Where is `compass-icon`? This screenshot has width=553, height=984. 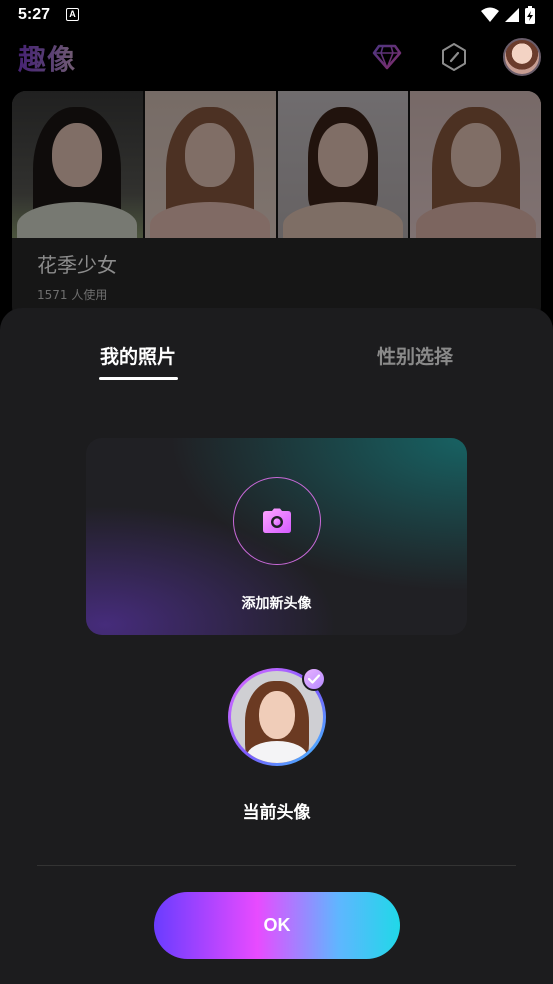 compass-icon is located at coordinates (454, 57).